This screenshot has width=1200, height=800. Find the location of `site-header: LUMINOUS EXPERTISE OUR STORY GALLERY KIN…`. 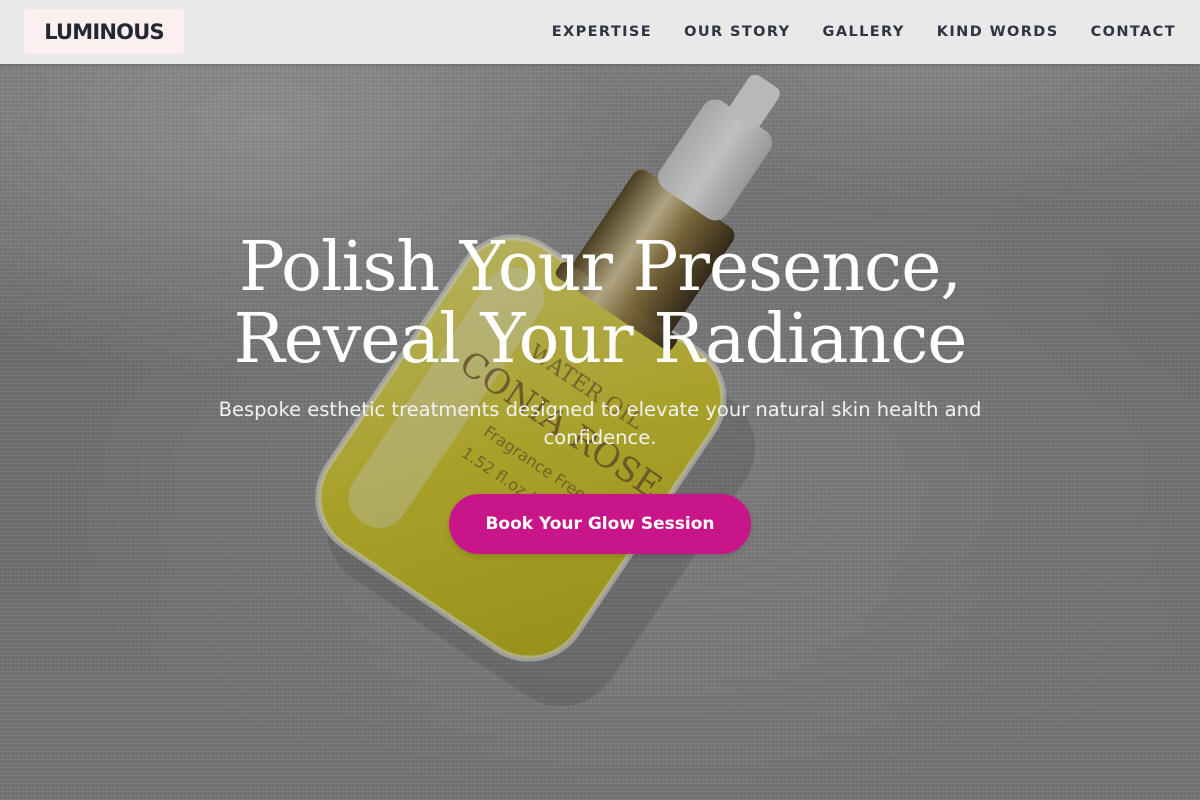

site-header: LUMINOUS EXPERTISE OUR STORY GALLERY KIN… is located at coordinates (600, 32).